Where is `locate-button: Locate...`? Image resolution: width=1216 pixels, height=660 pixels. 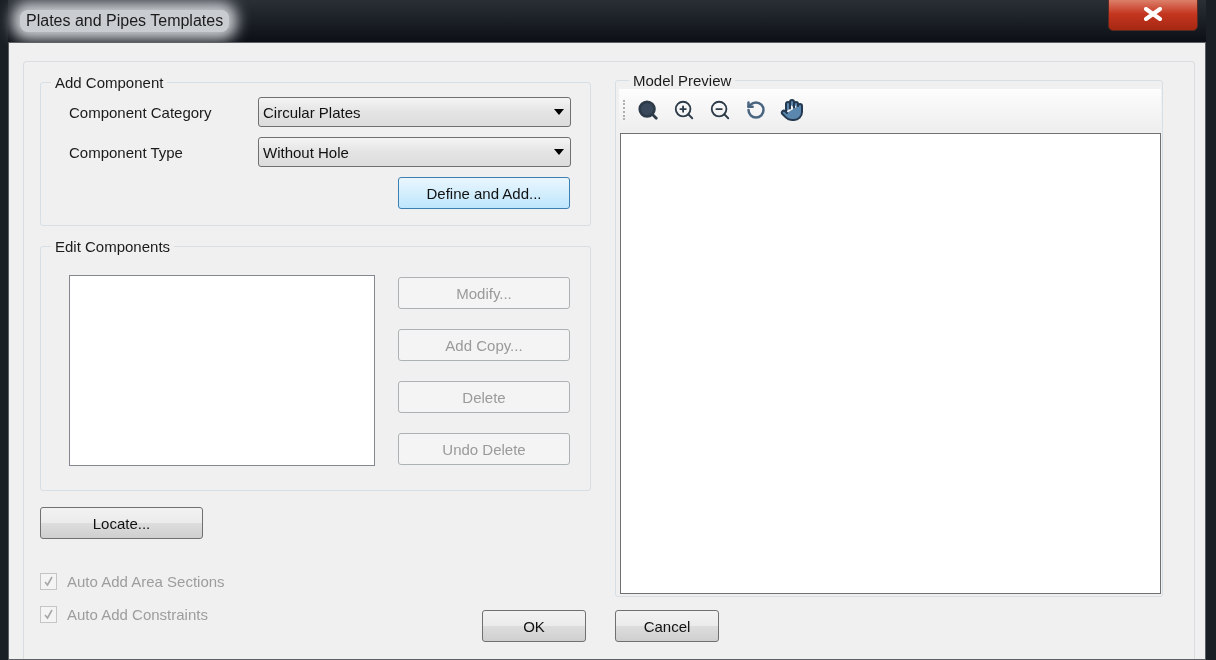 locate-button: Locate... is located at coordinates (121, 523).